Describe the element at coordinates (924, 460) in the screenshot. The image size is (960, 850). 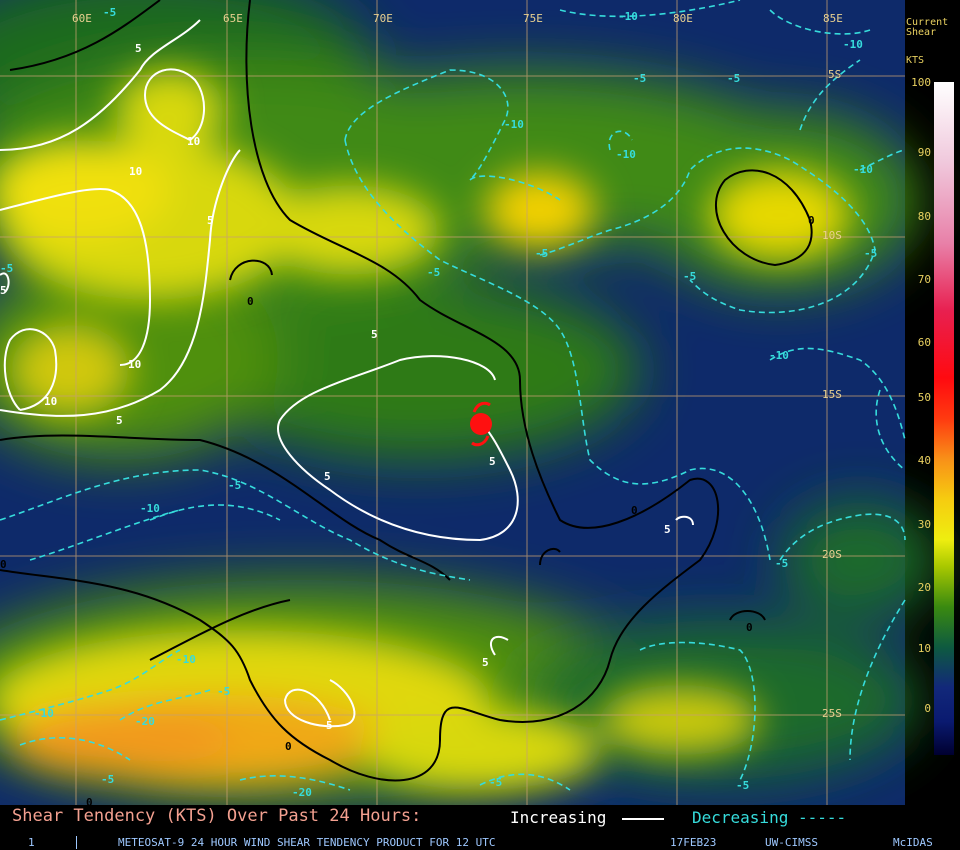
I see `colorbar-tick: 40` at that location.